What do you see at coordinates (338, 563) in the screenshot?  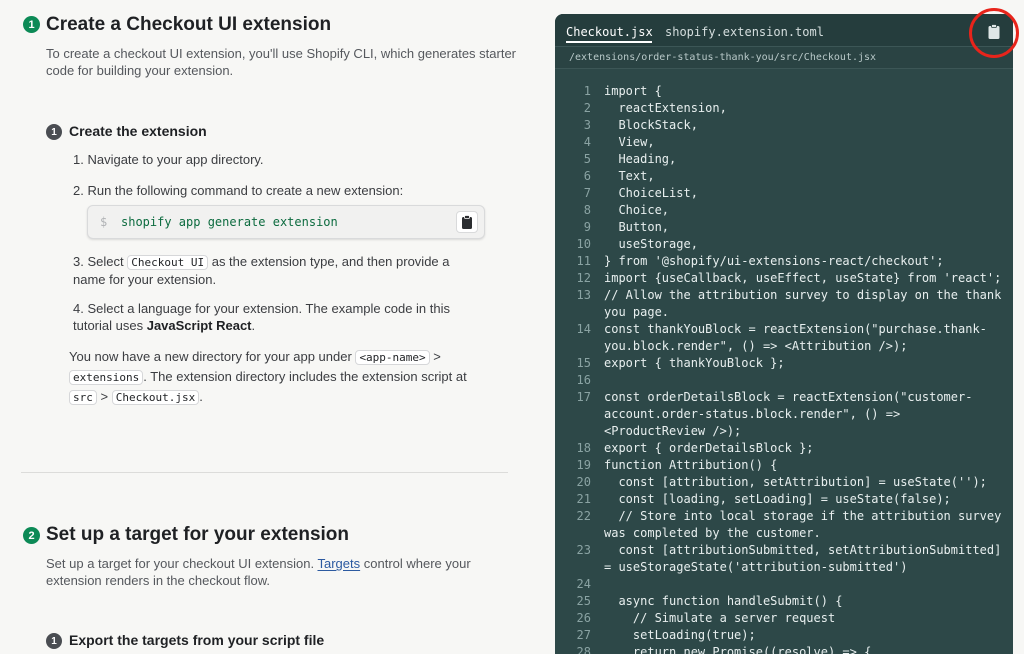 I see `targets-link: Targets` at bounding box center [338, 563].